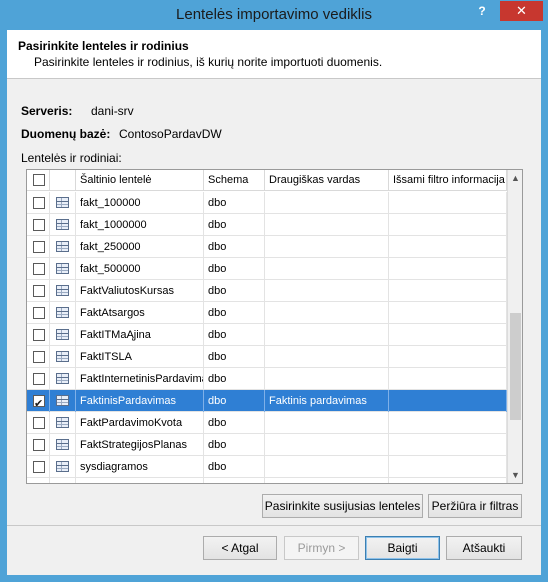 The image size is (548, 582). I want to click on server-label: Serveris:, so click(47, 111).